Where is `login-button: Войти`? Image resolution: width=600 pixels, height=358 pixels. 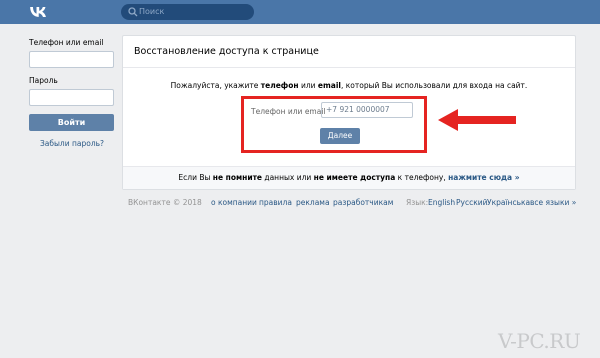 login-button: Войти is located at coordinates (71, 122).